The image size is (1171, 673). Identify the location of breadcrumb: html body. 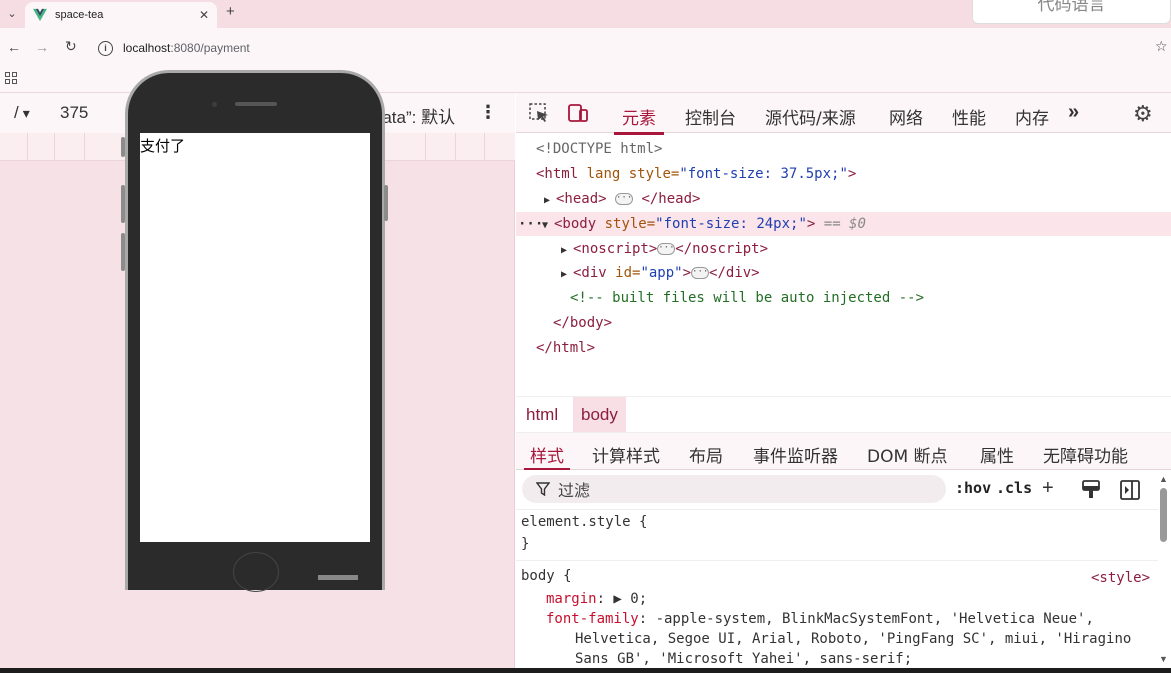
(843, 414).